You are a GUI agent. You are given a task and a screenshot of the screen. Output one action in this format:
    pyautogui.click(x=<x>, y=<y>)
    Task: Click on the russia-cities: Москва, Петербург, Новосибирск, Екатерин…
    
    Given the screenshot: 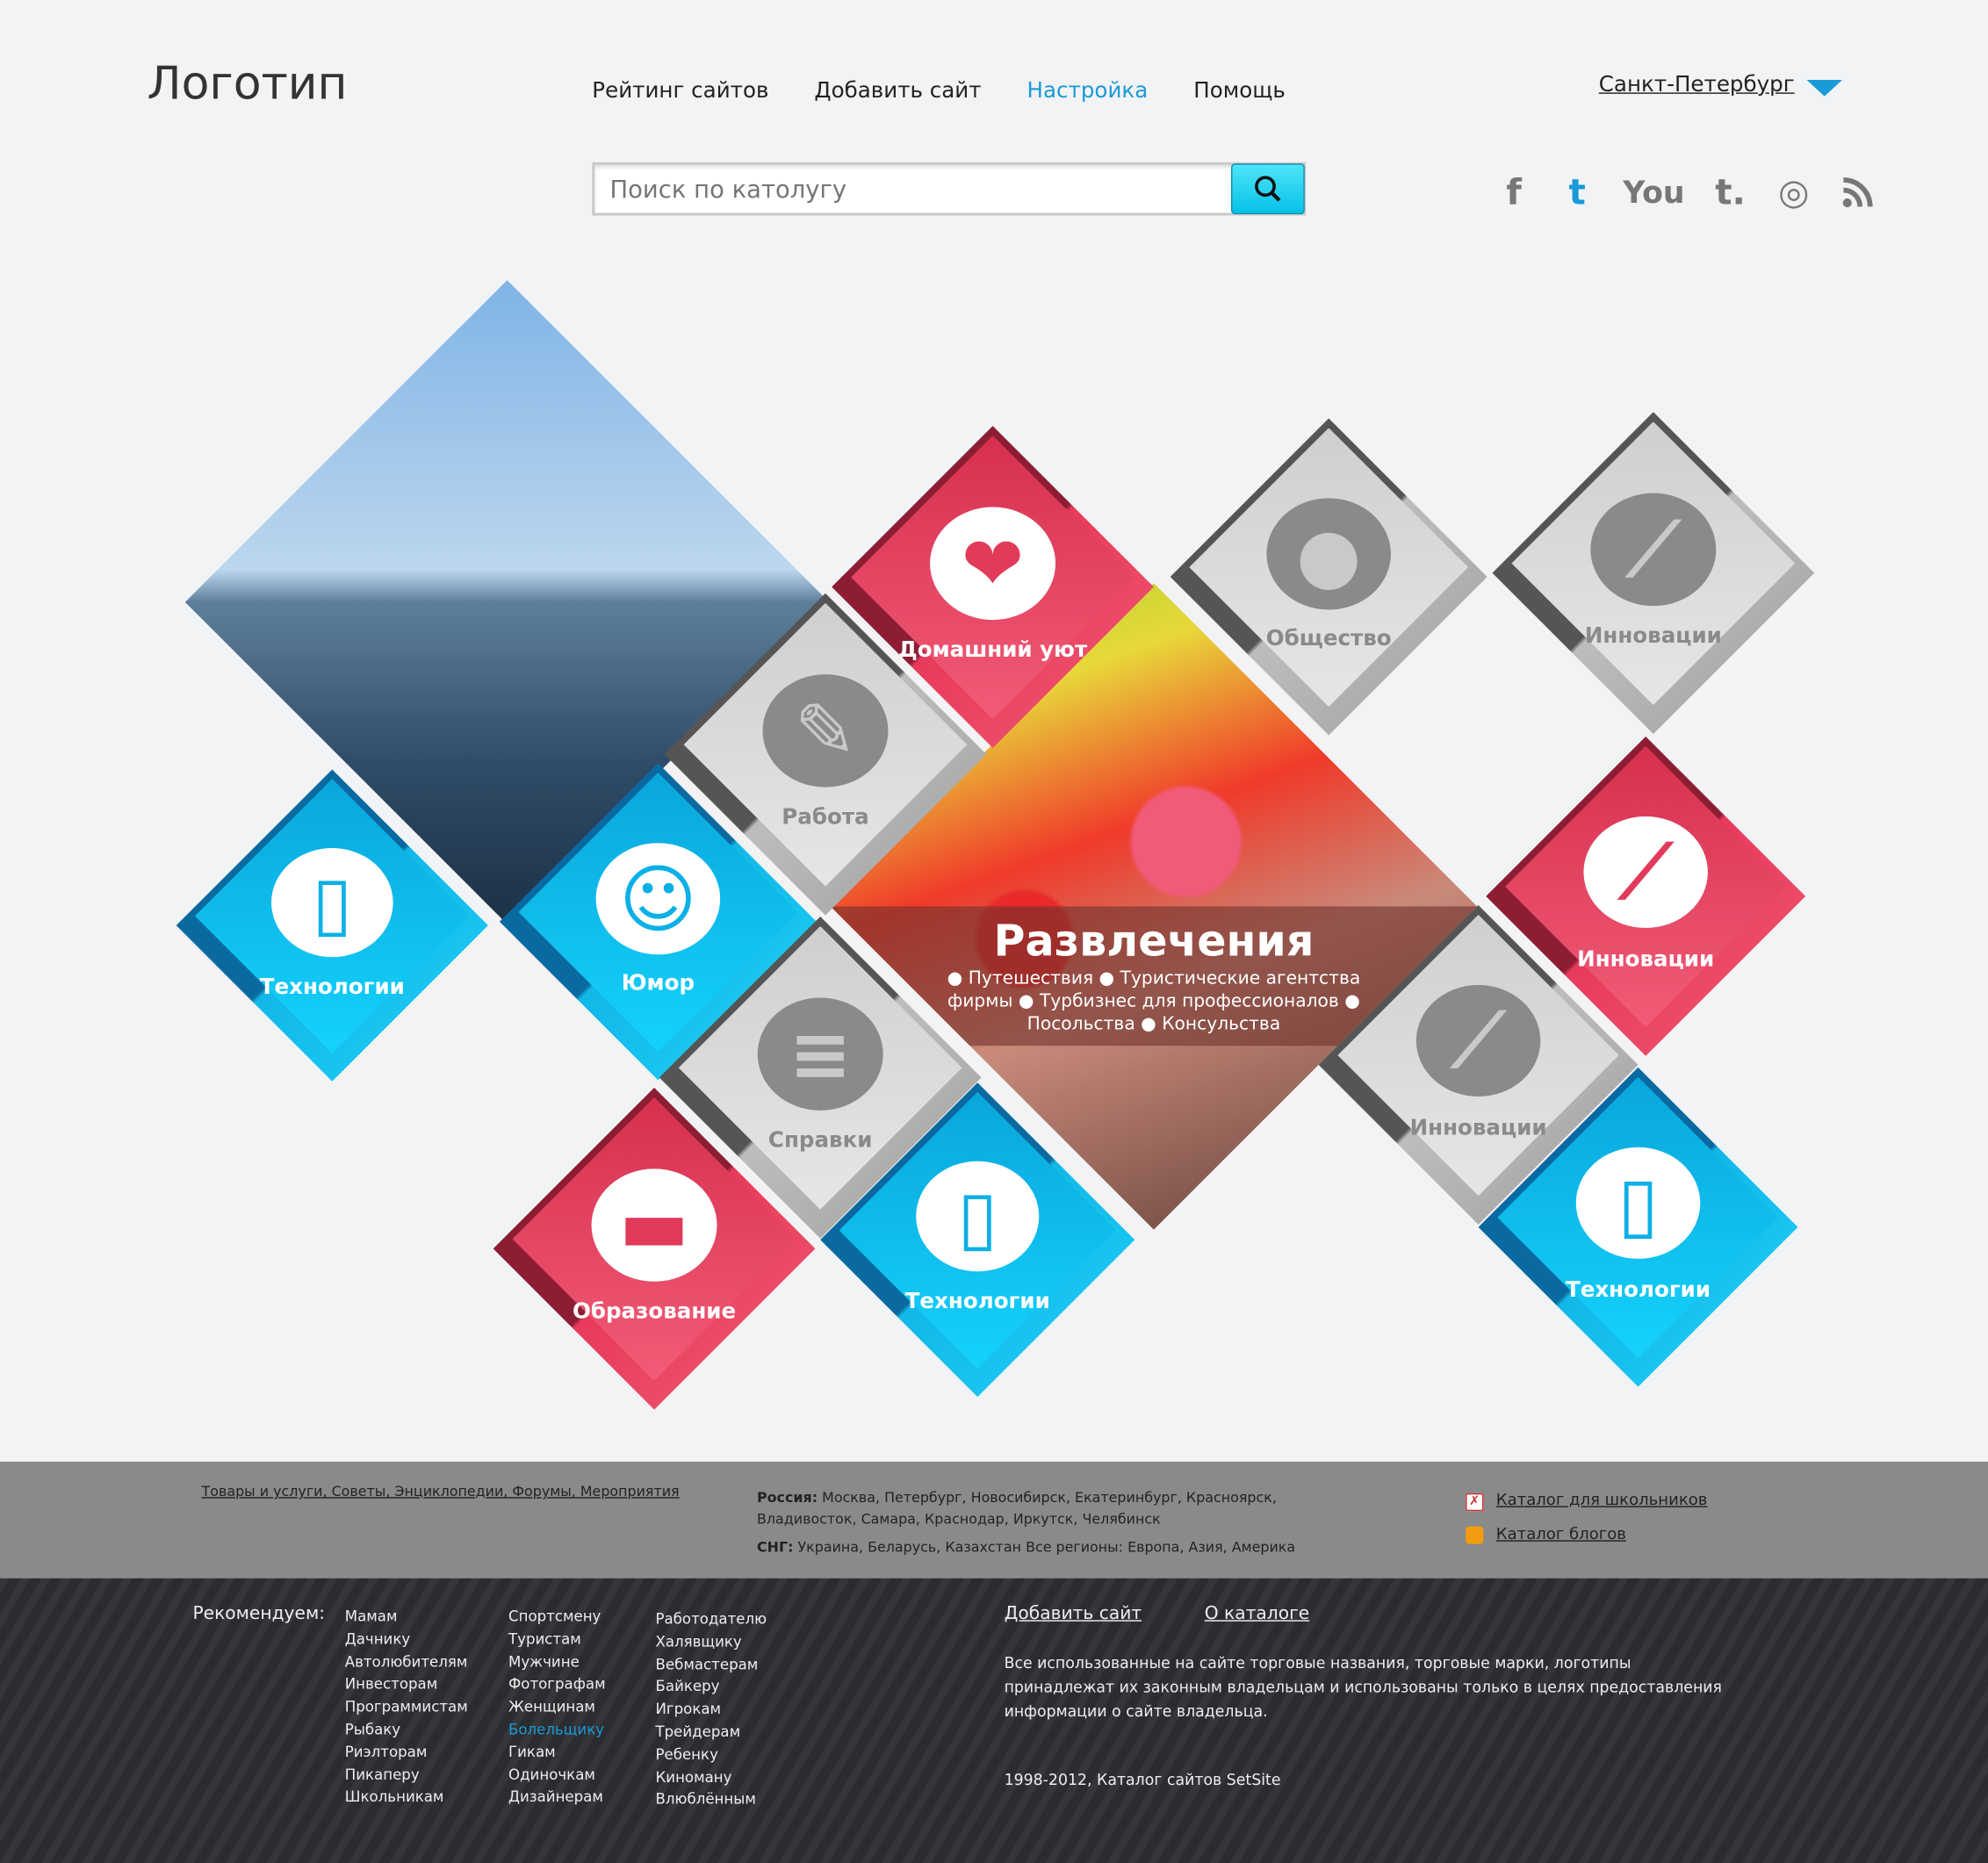 What is the action you would take?
    pyautogui.click(x=1017, y=1509)
    